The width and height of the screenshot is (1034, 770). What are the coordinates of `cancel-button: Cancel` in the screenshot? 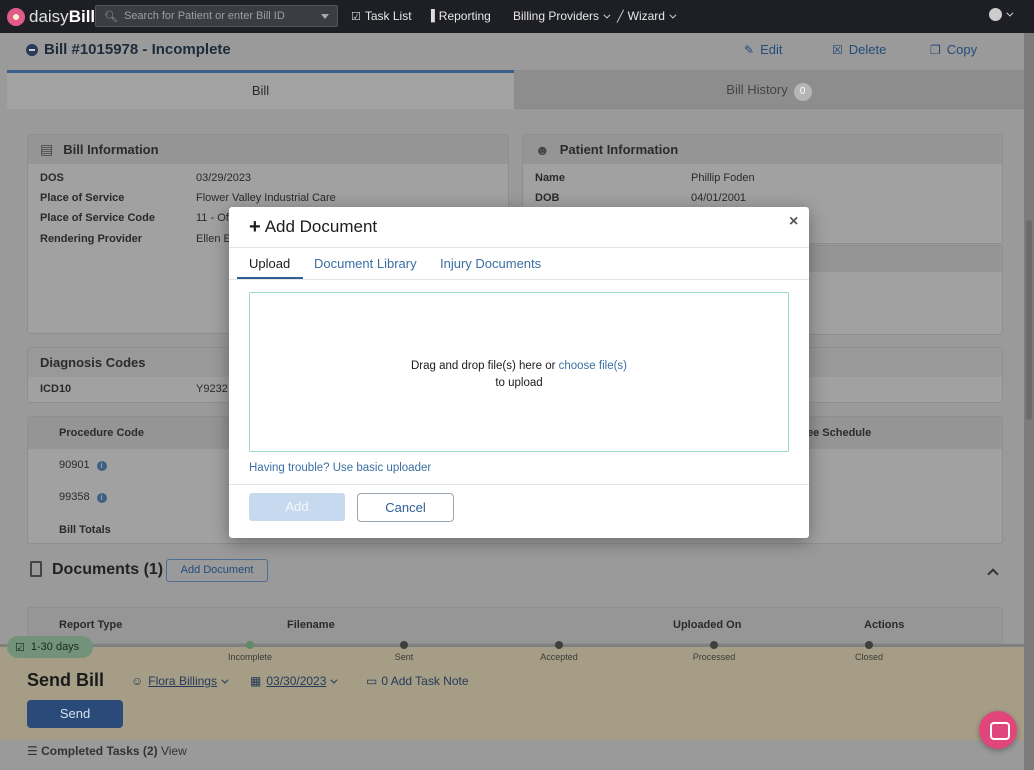 It's located at (405, 507).